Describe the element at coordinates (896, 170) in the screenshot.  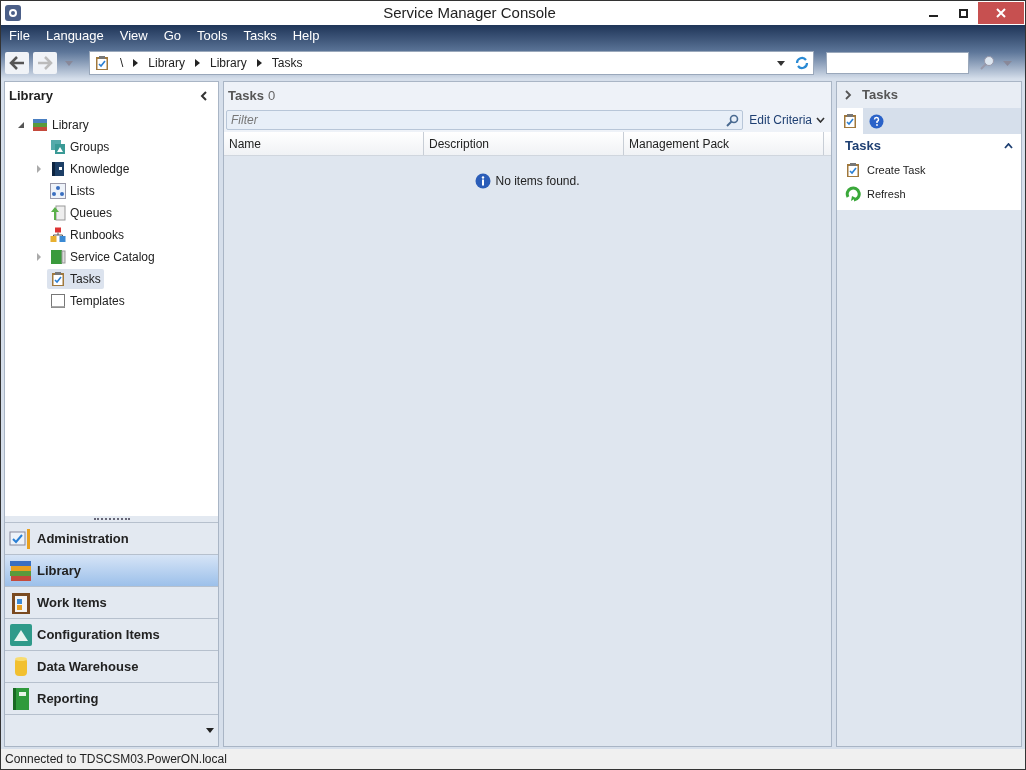
I see `action-link: Create Task` at that location.